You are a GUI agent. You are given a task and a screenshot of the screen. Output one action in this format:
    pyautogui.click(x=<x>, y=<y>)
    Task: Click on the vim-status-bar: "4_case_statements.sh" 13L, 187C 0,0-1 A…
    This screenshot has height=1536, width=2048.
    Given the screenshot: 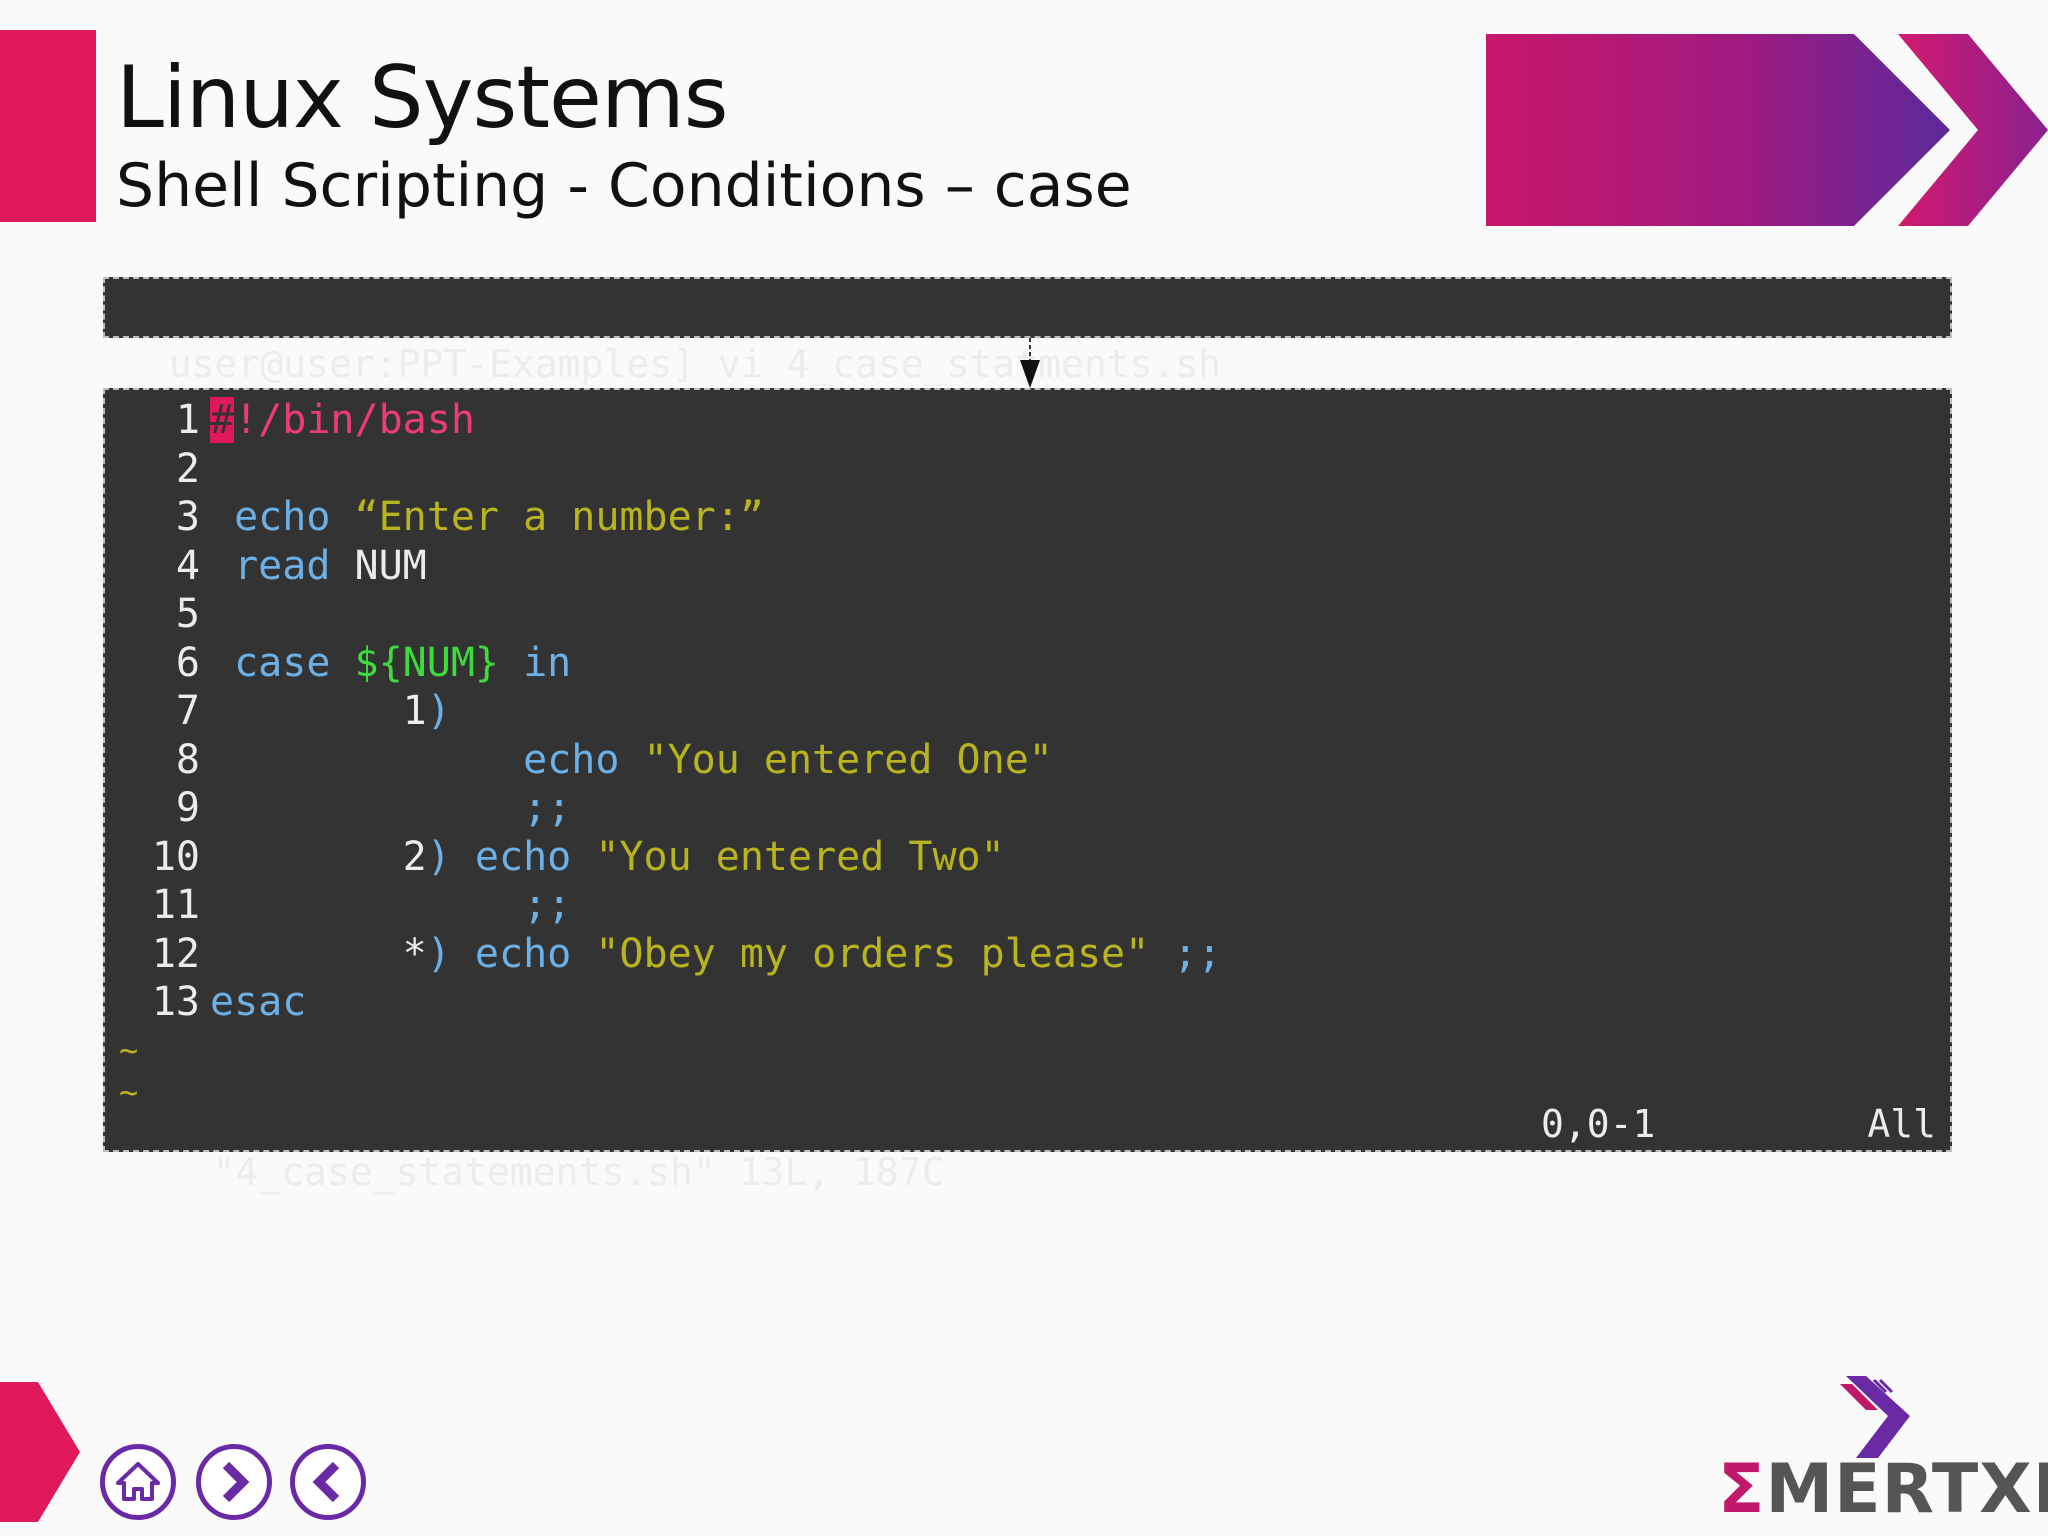 What is the action you would take?
    pyautogui.click(x=1028, y=1220)
    